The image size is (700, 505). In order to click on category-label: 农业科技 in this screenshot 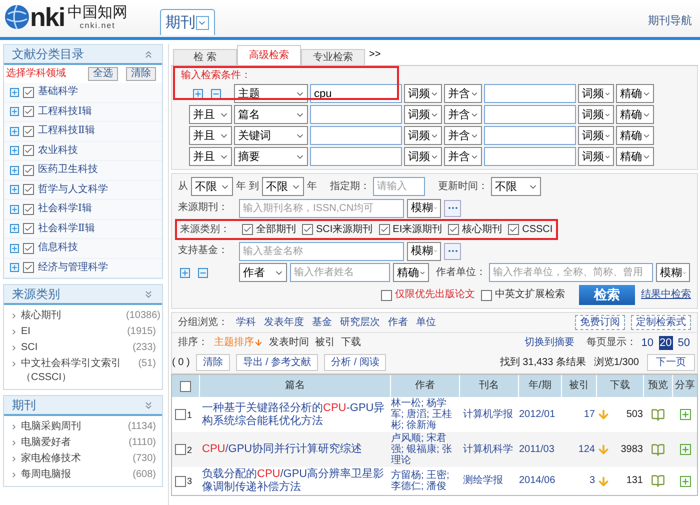, I will do `click(58, 151)`.